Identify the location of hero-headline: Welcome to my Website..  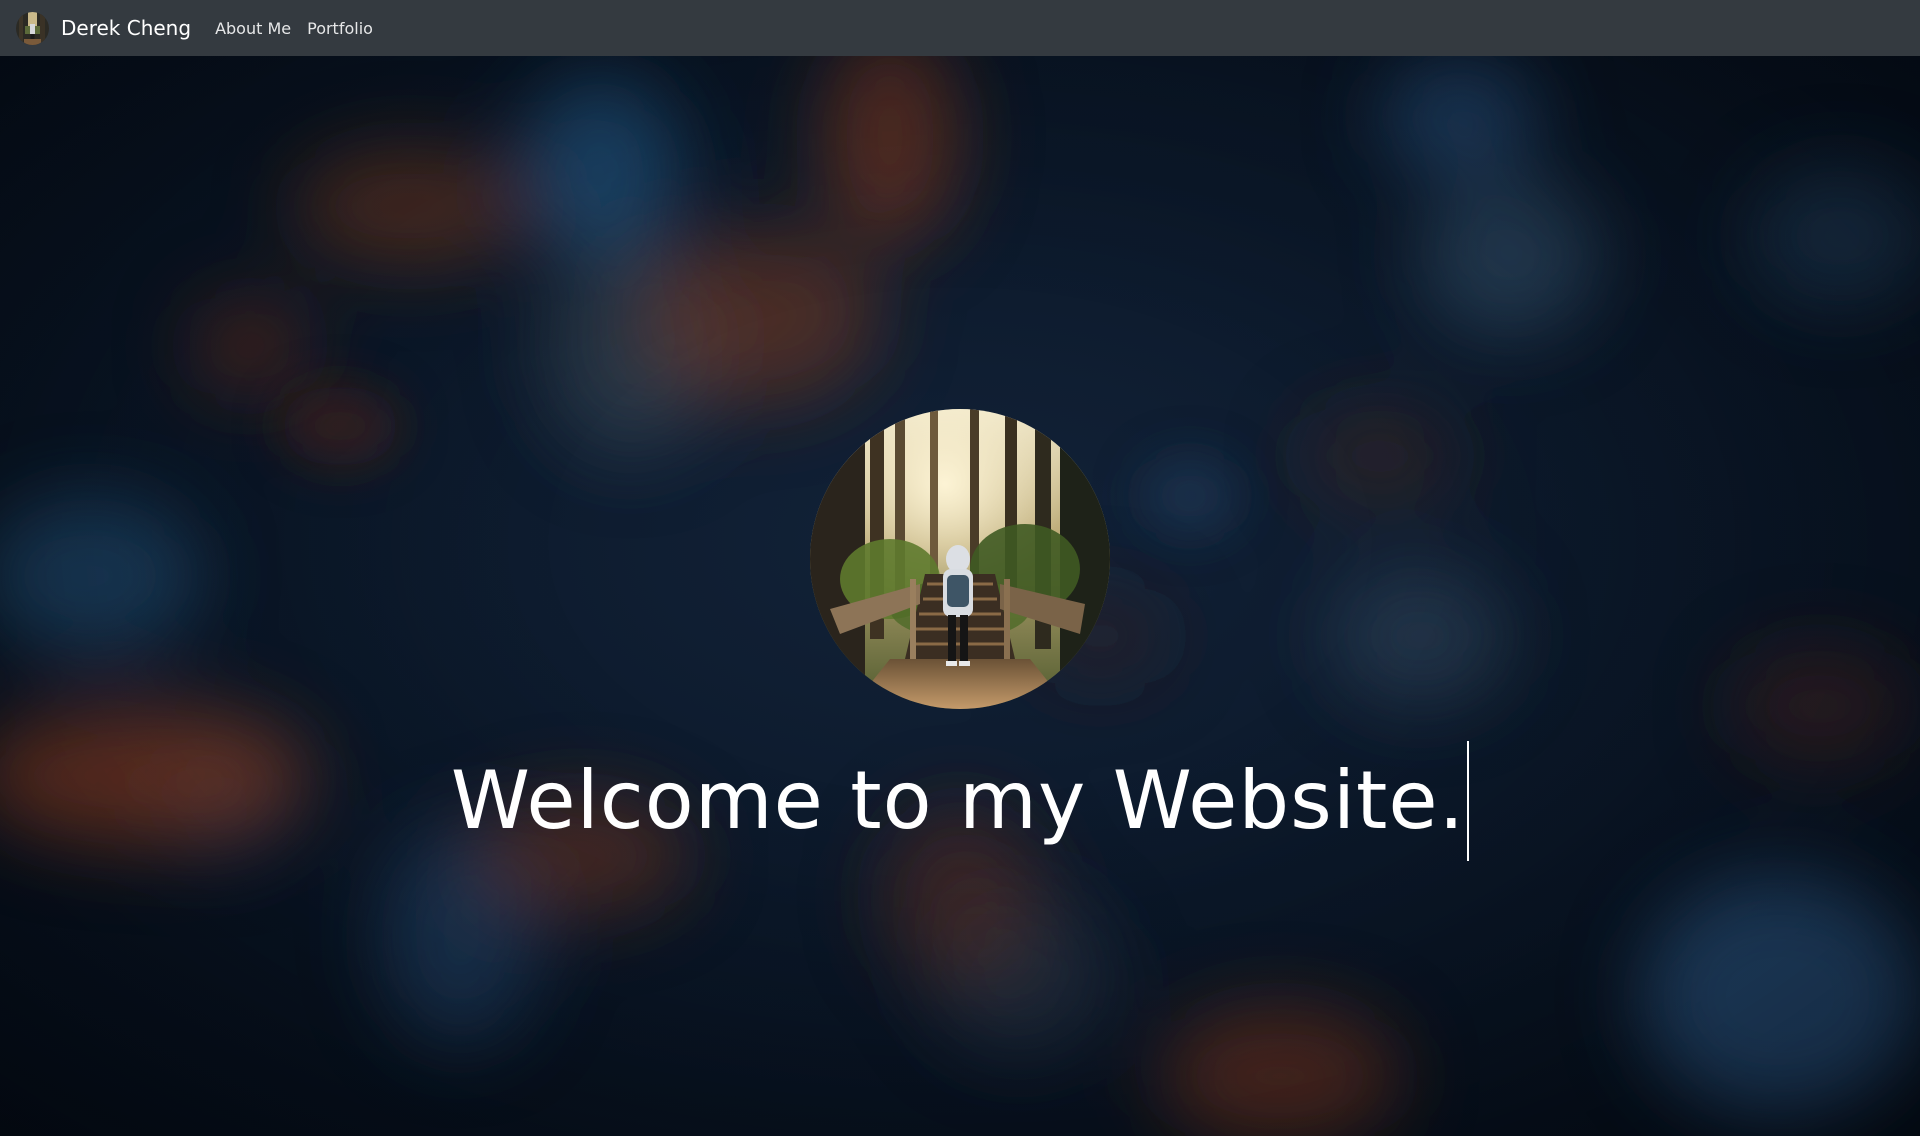
(960, 801).